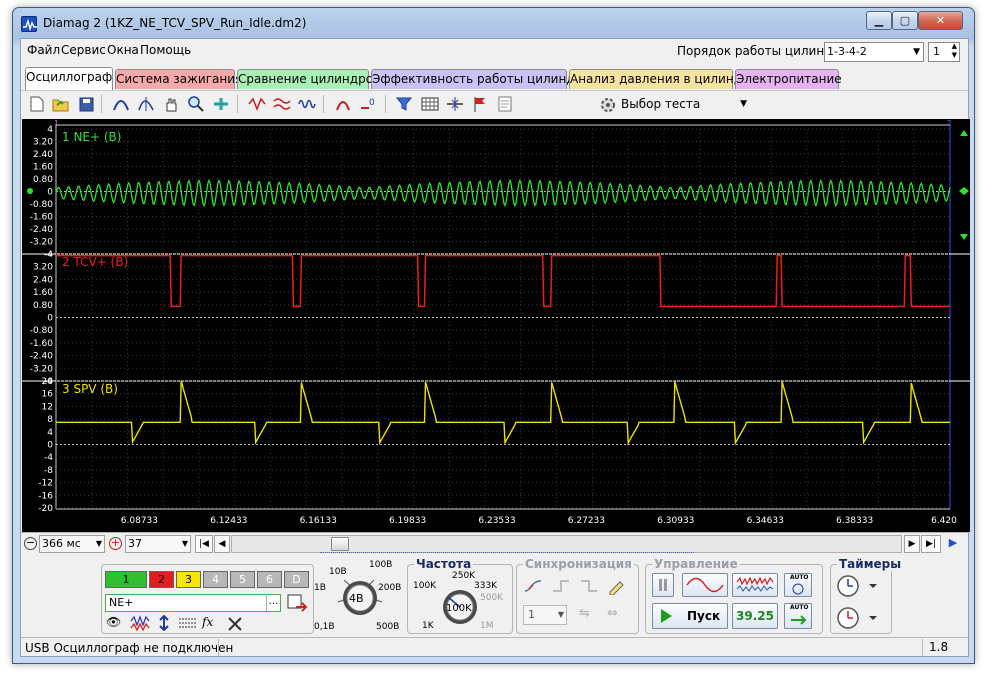 The width and height of the screenshot is (993, 685). I want to click on tab-cylinder-efficiency: Эффективность работы цилиндров, so click(484, 79).